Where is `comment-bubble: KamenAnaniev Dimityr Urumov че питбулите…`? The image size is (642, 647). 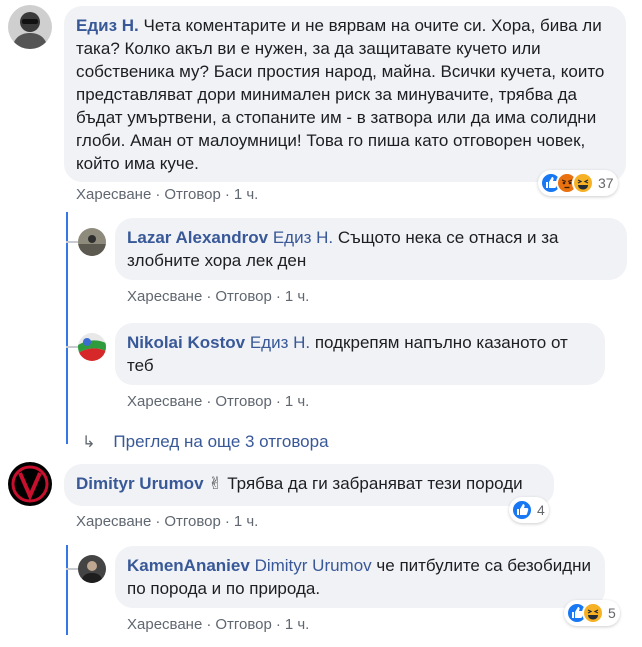
comment-bubble: KamenAnaniev Dimityr Urumov че питбулите… is located at coordinates (360, 577).